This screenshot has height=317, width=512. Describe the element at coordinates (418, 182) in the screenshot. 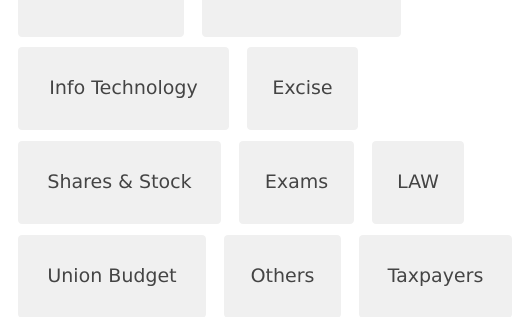

I see `tag-law: LAW` at that location.